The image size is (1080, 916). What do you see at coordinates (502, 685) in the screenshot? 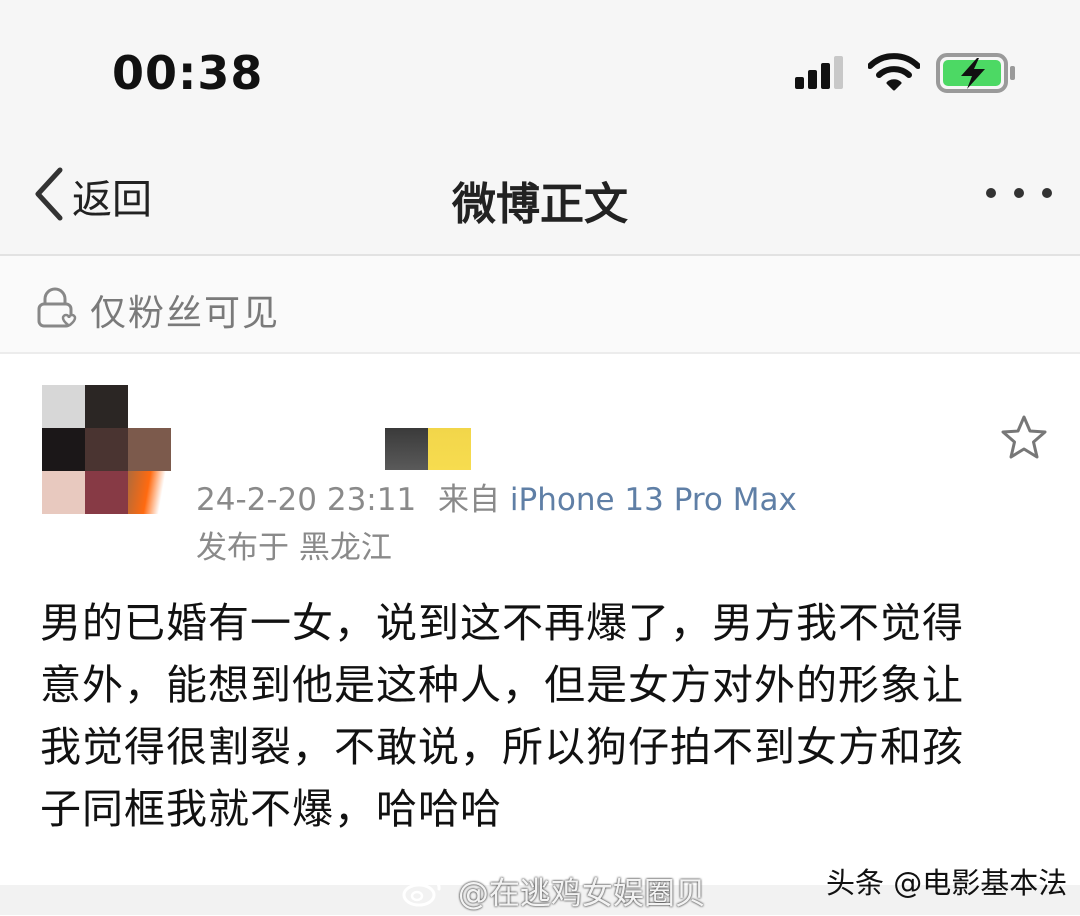
I see `post-body-line: 意外，能想到他是这种人，但是女方对外的形象让` at bounding box center [502, 685].